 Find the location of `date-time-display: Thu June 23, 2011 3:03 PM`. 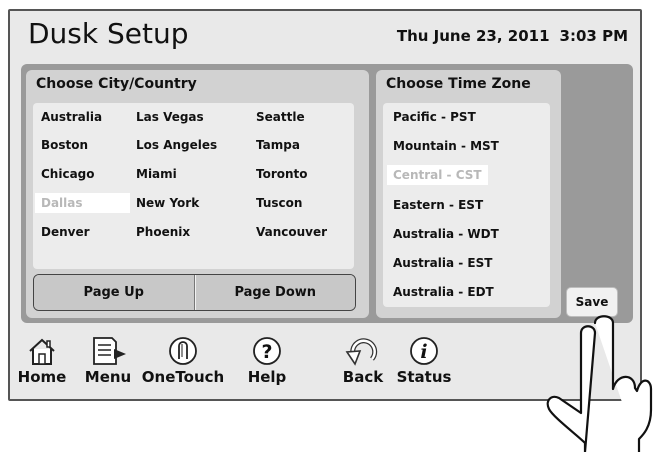

date-time-display: Thu June 23, 2011 3:03 PM is located at coordinates (512, 36).